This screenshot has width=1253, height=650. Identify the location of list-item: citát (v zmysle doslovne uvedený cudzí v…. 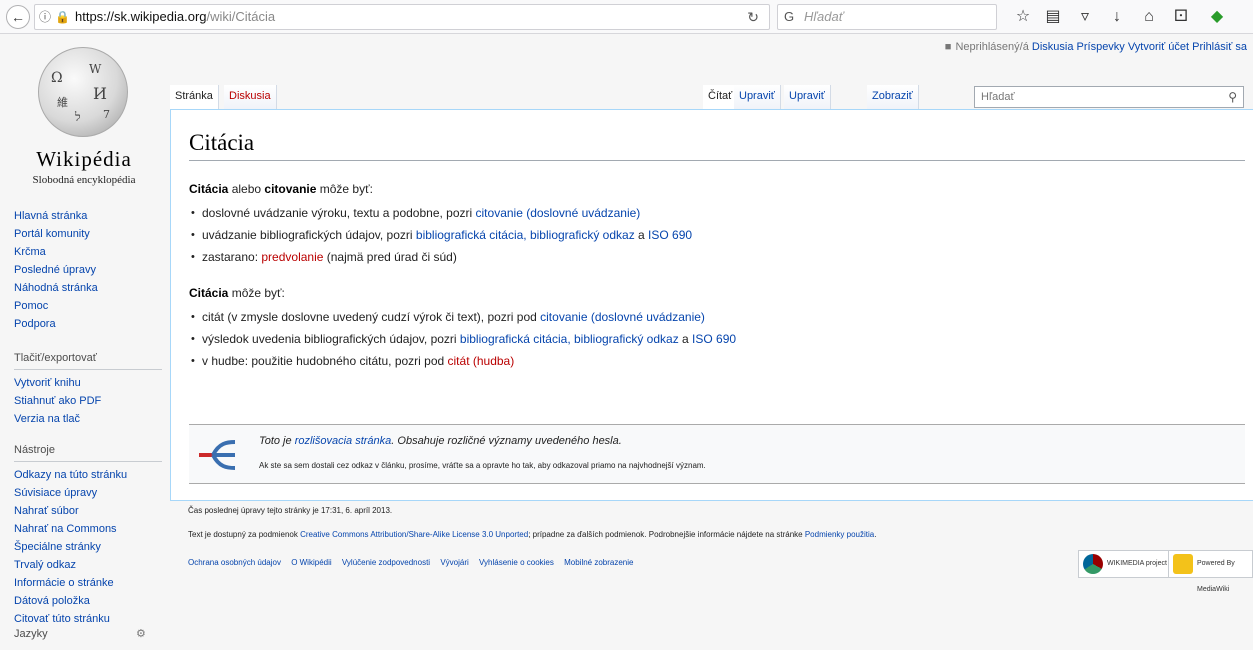
(462, 317).